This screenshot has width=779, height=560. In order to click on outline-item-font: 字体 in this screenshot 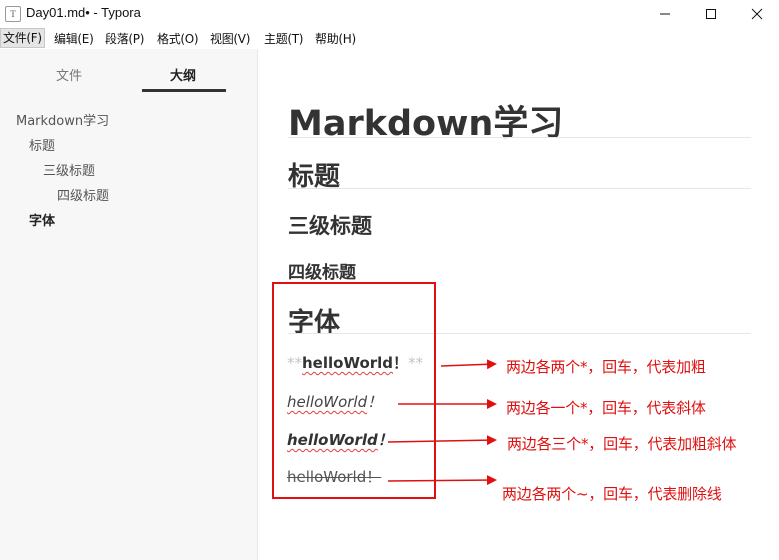, I will do `click(42, 219)`.